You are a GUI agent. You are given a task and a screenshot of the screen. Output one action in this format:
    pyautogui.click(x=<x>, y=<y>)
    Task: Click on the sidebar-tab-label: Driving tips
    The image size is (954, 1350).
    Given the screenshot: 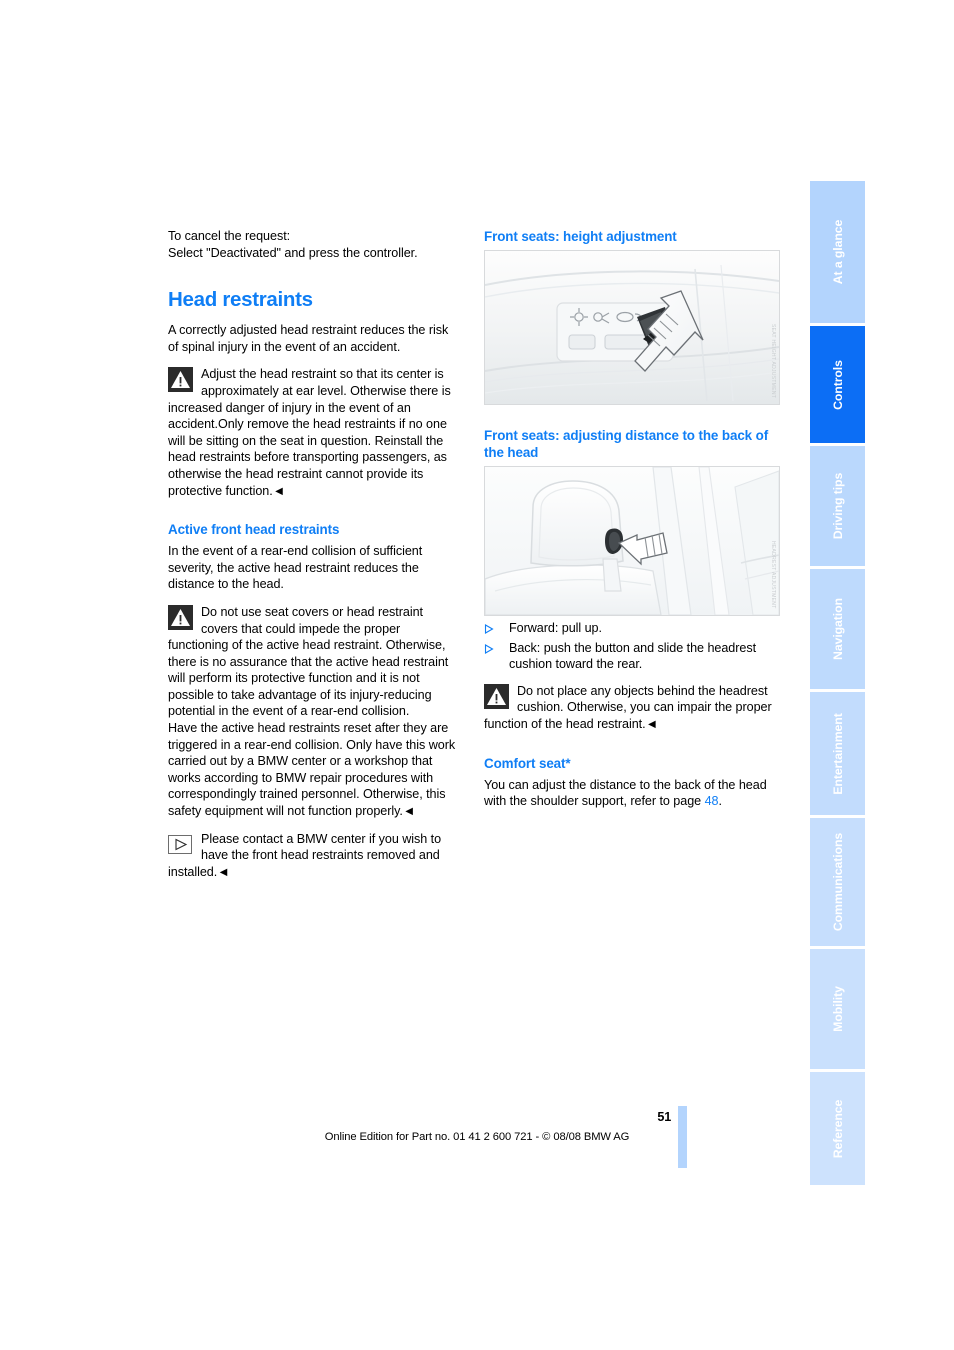 What is the action you would take?
    pyautogui.click(x=837, y=506)
    